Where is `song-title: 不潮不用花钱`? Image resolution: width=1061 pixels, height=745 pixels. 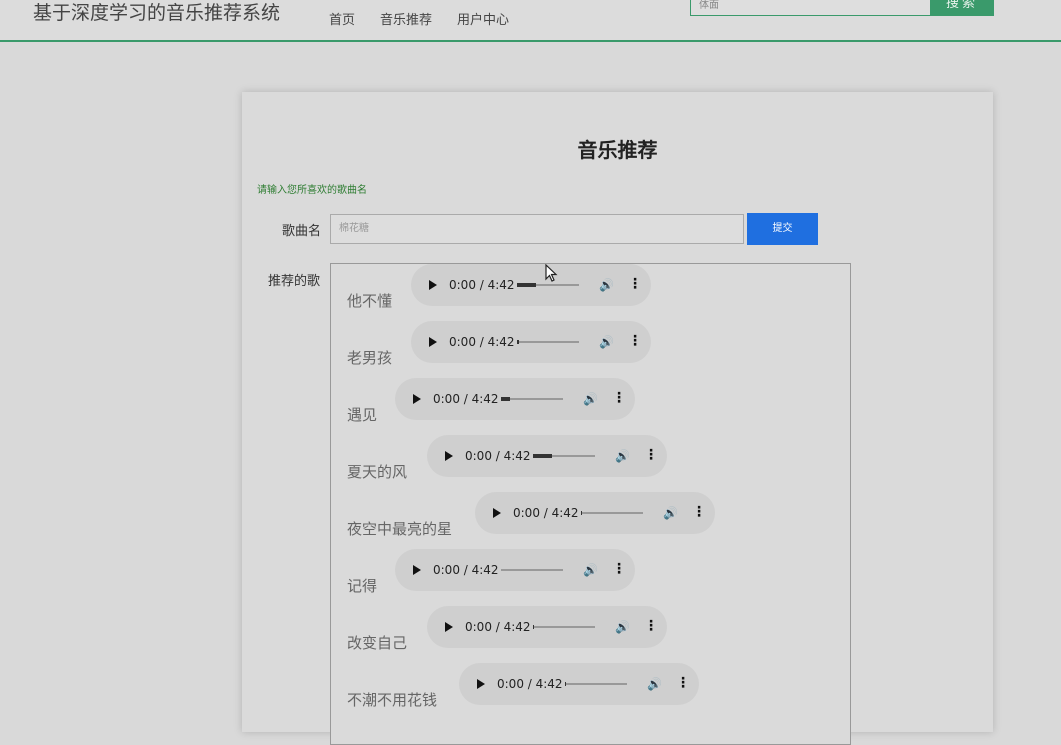
song-title: 不潮不用花钱 is located at coordinates (392, 700).